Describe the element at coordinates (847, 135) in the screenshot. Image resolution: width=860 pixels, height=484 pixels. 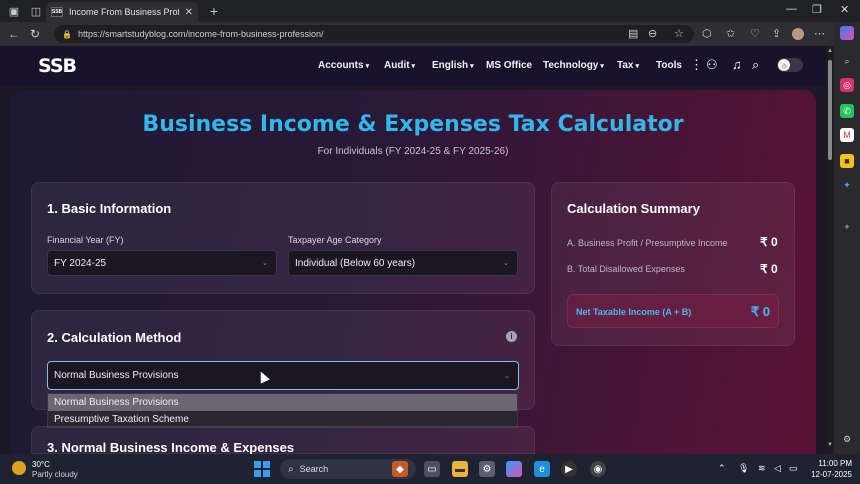
I see `gmail-icon: M` at that location.